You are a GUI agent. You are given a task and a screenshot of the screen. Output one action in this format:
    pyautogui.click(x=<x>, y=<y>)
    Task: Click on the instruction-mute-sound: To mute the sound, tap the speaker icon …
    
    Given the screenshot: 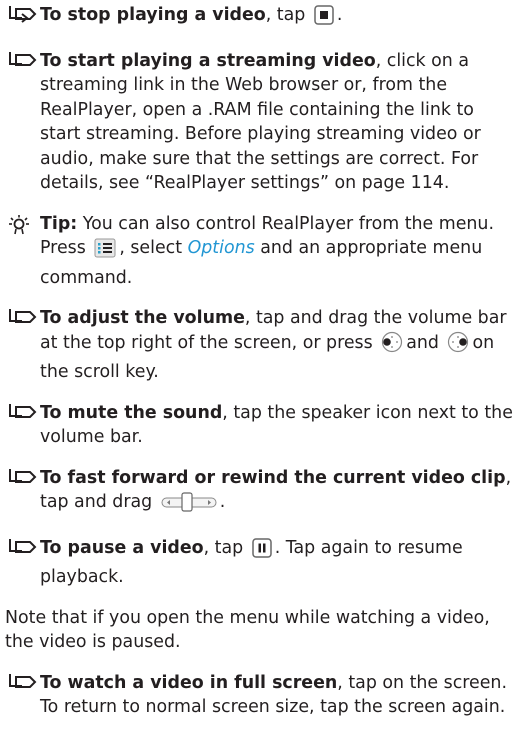 What is the action you would take?
    pyautogui.click(x=261, y=425)
    